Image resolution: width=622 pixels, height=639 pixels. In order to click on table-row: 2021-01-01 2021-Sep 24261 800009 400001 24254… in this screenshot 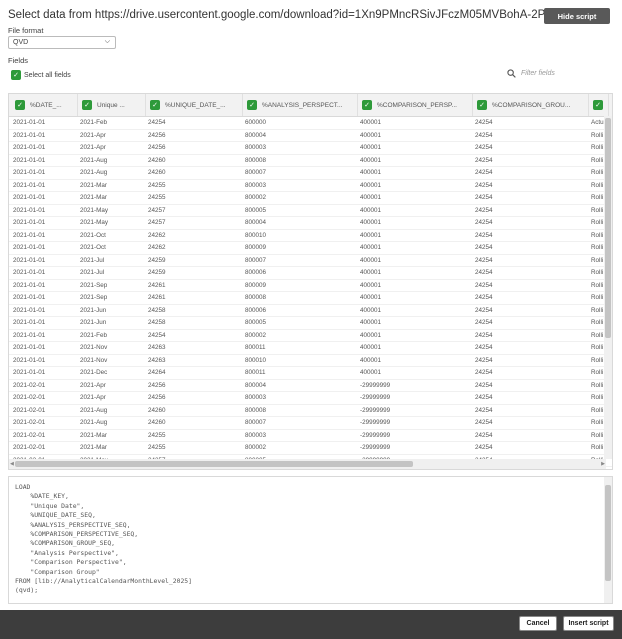, I will do `click(310, 286)`.